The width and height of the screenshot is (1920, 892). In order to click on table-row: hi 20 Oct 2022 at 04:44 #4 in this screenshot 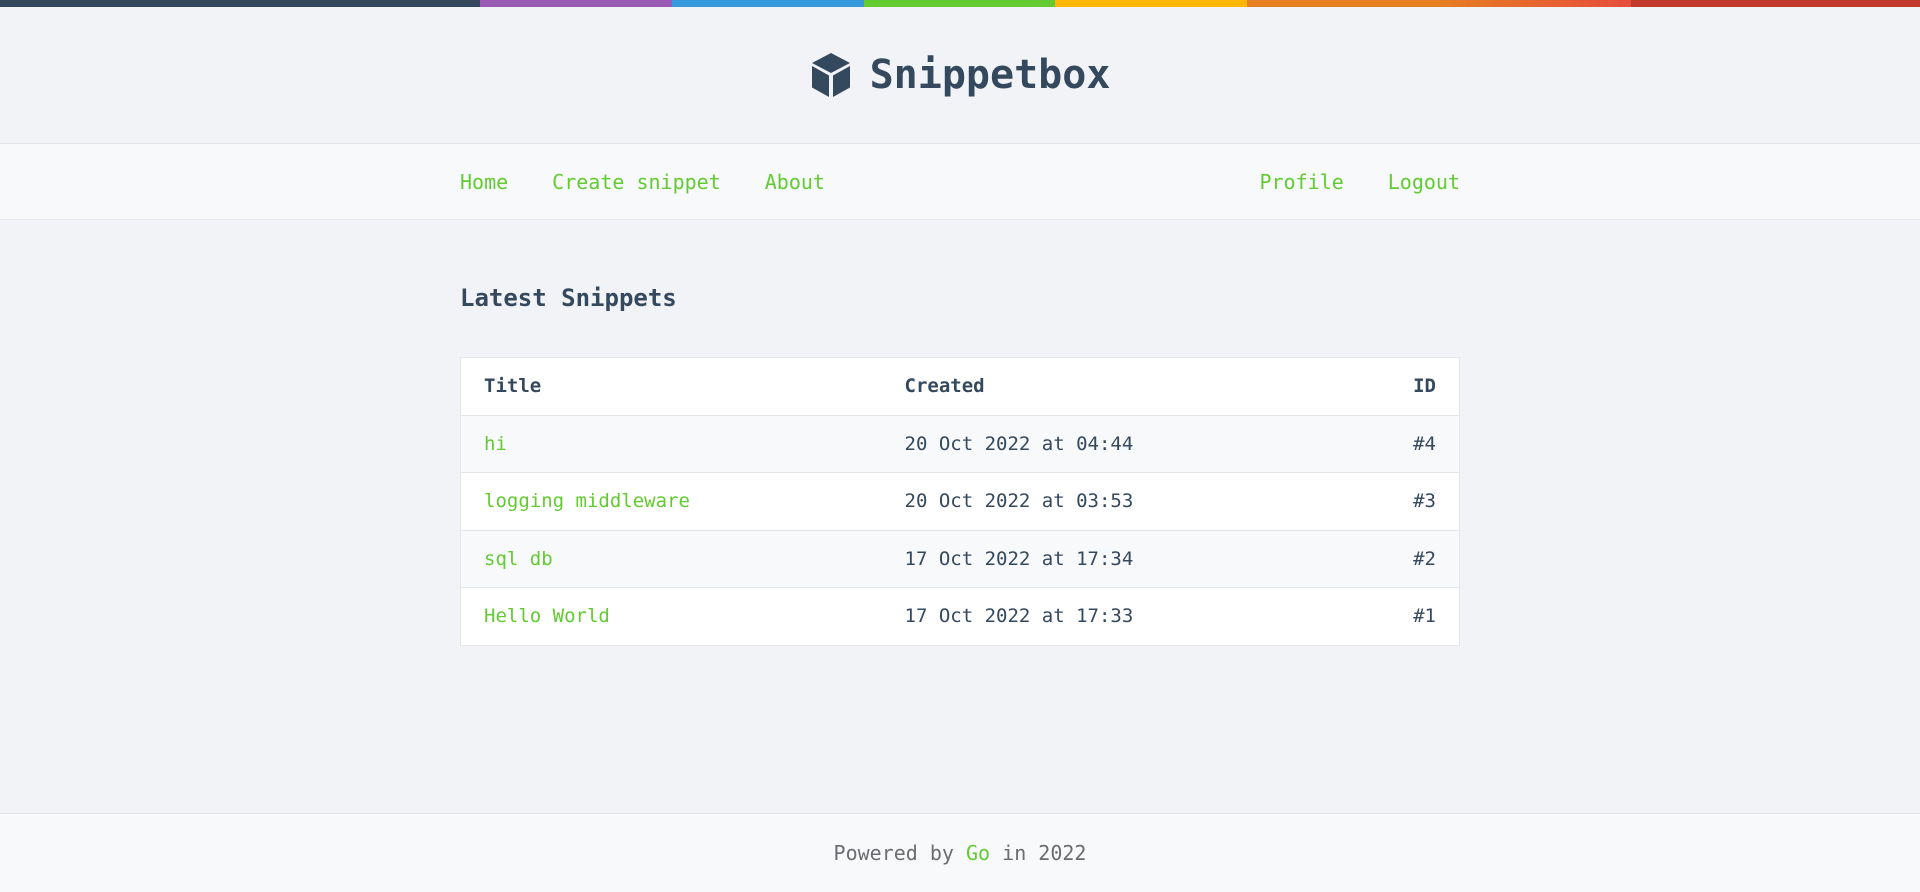, I will do `click(960, 444)`.